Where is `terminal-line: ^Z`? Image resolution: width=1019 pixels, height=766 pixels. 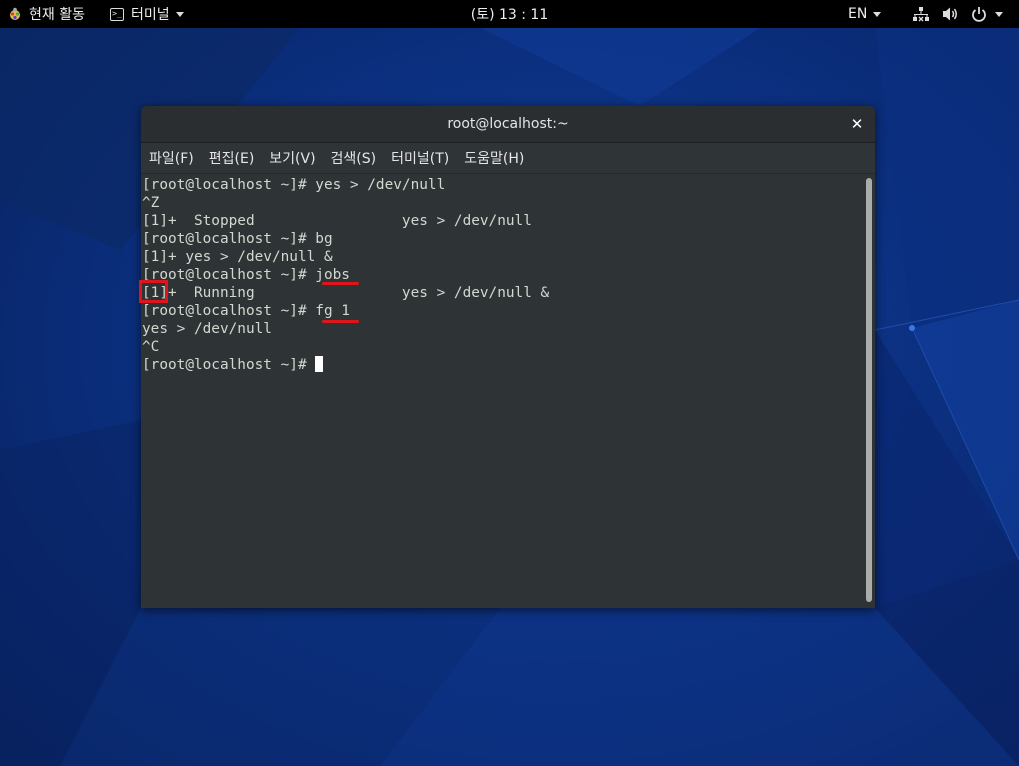 terminal-line: ^Z is located at coordinates (151, 203).